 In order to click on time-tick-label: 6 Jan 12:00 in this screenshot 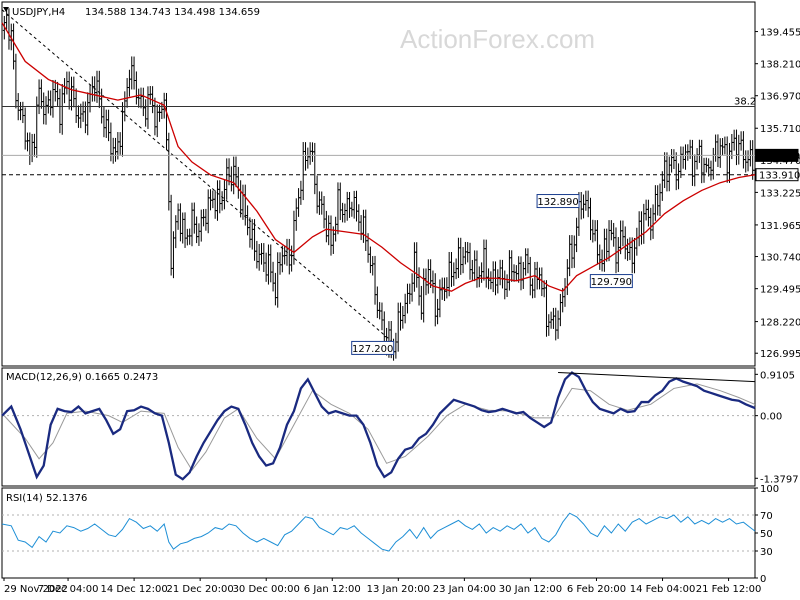, I will do `click(332, 589)`.